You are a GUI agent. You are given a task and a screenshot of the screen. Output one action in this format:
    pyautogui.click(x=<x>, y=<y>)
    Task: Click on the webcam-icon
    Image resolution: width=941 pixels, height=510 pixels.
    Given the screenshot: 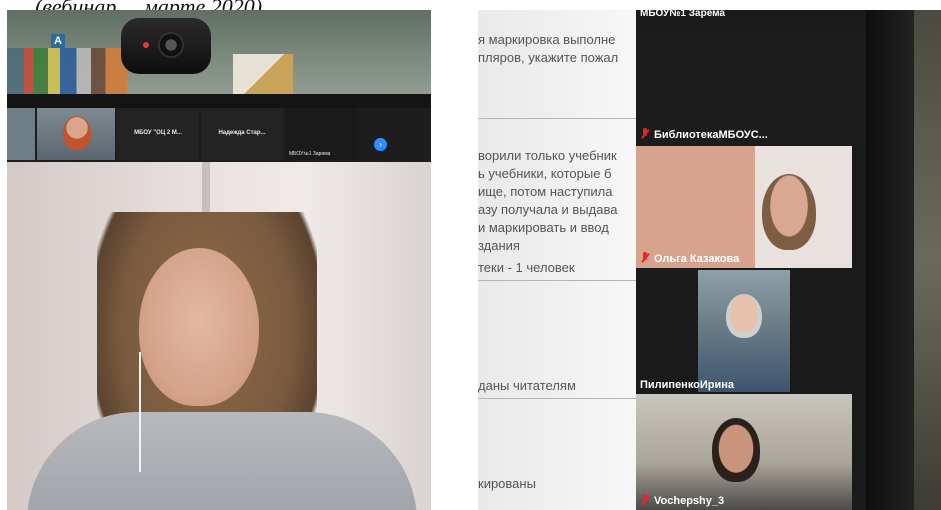 What is the action you would take?
    pyautogui.click(x=166, y=46)
    